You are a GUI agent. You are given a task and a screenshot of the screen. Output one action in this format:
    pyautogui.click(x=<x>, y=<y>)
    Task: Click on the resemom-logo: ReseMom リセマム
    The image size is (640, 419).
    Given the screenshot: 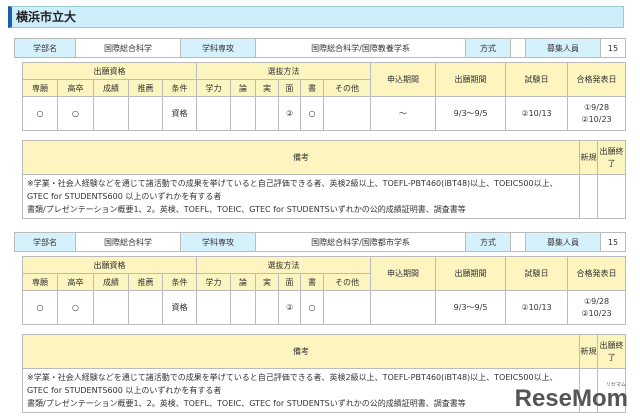 What is the action you would take?
    pyautogui.click(x=571, y=397)
    